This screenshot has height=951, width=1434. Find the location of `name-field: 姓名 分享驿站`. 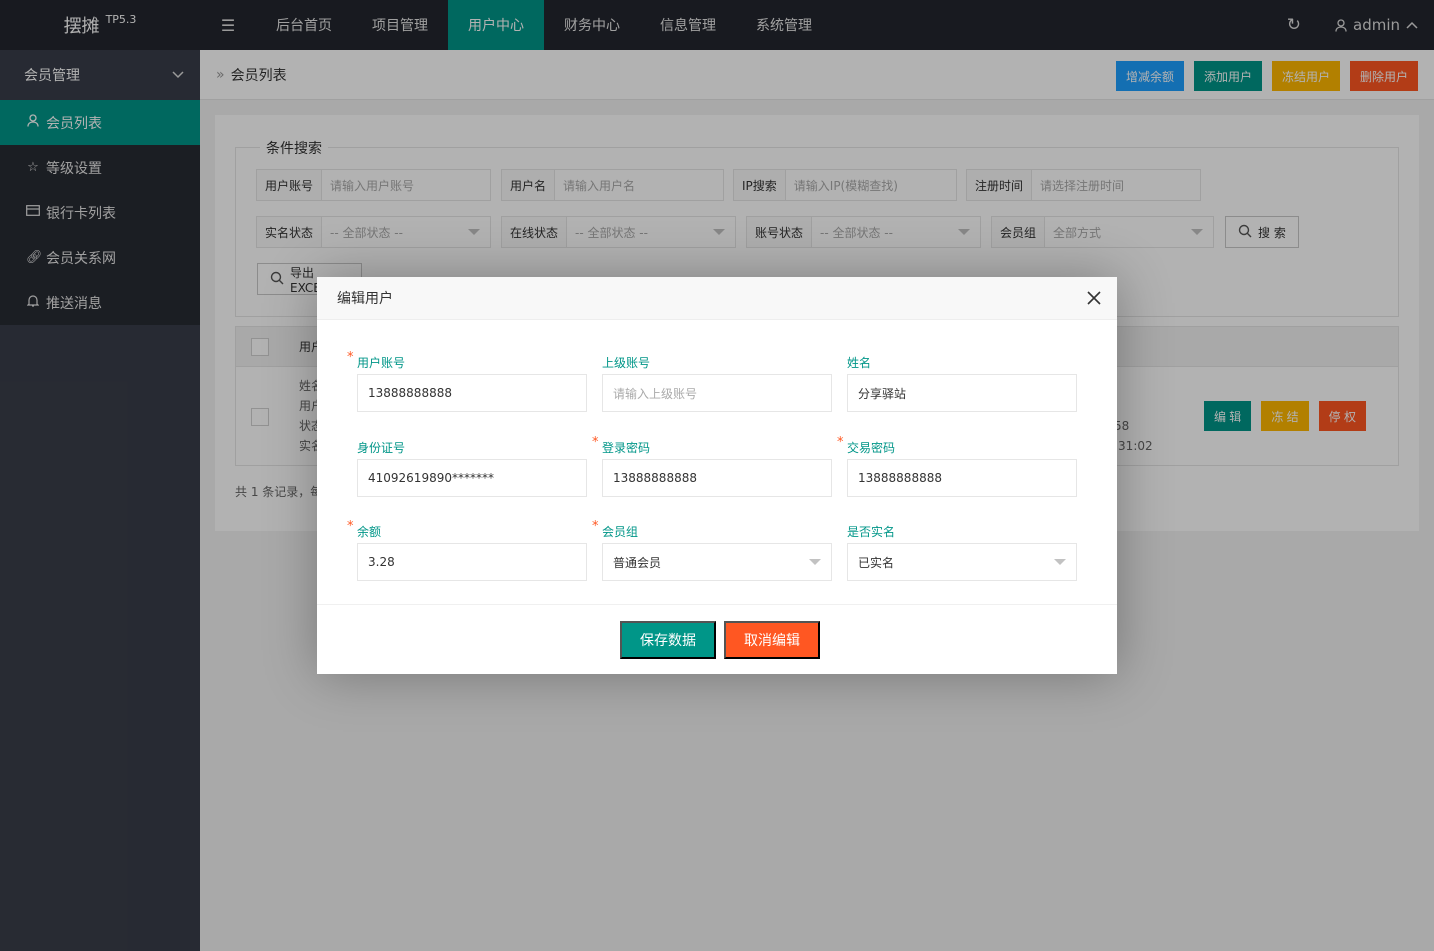

name-field: 姓名 分享驿站 is located at coordinates (962, 383).